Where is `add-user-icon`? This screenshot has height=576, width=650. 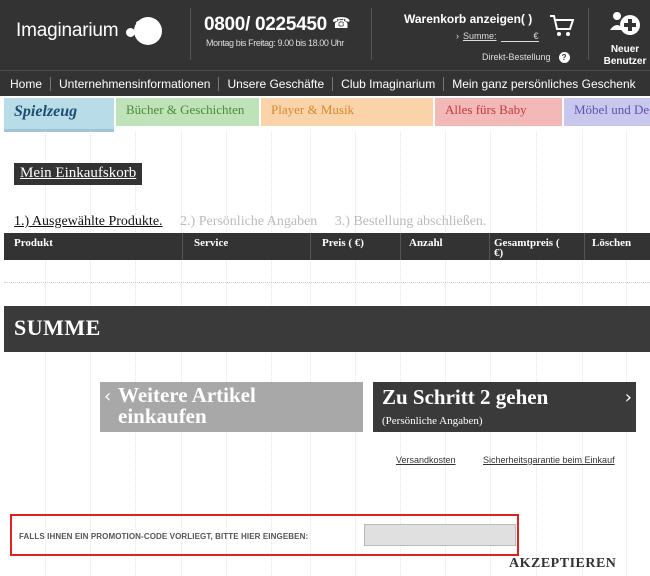 add-user-icon is located at coordinates (625, 23).